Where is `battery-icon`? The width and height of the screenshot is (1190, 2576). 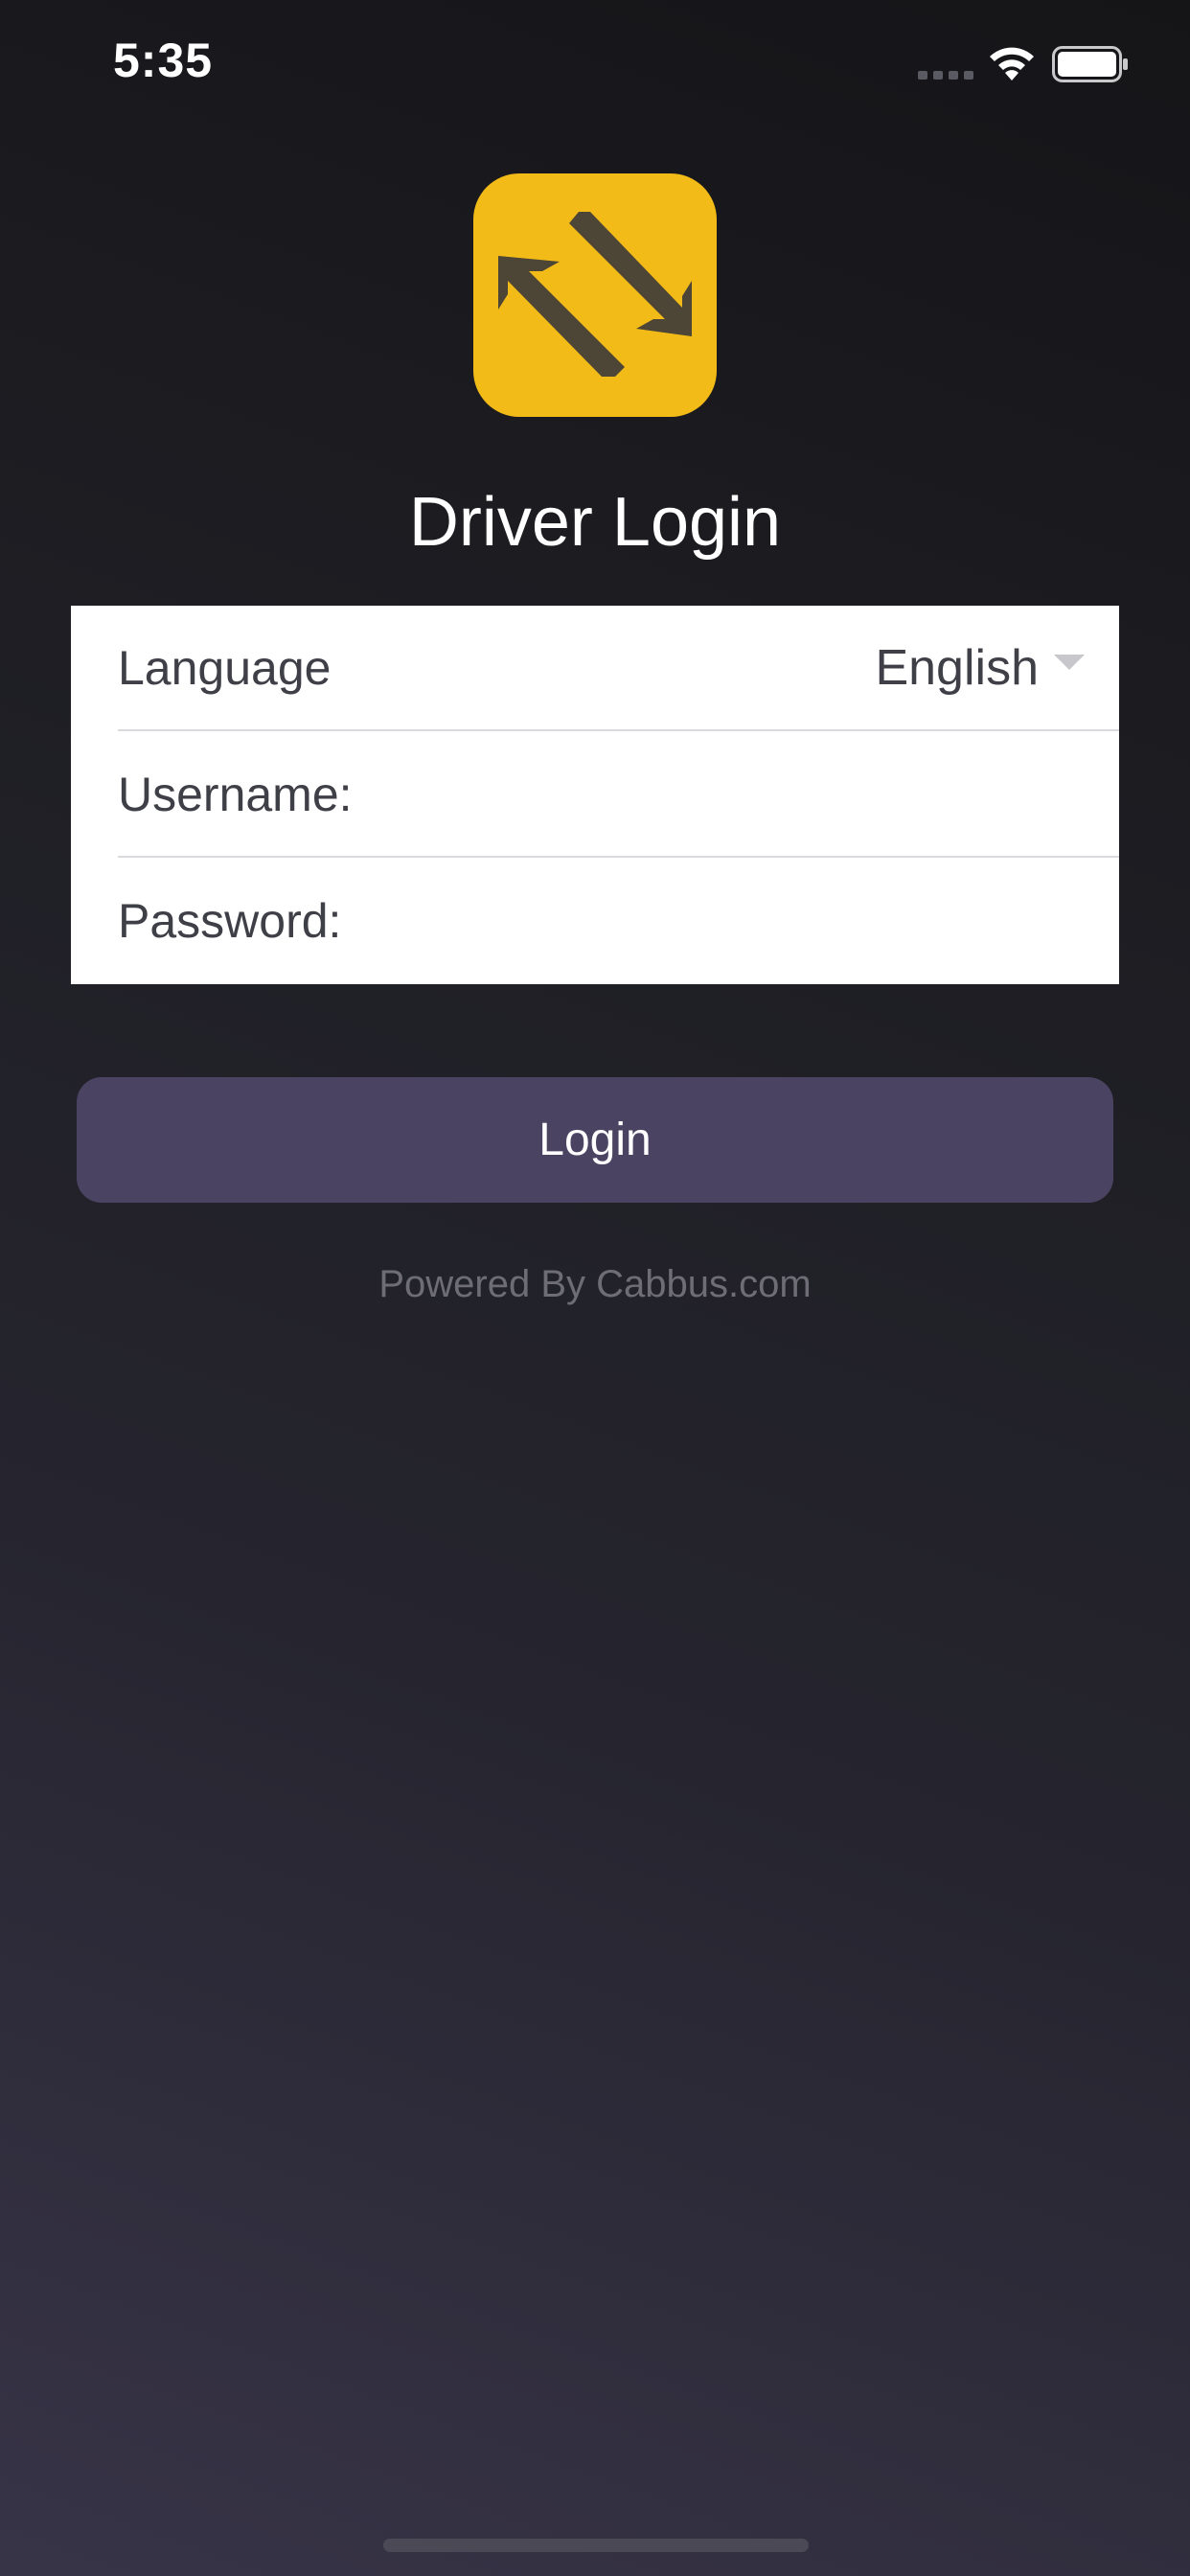 battery-icon is located at coordinates (1090, 64).